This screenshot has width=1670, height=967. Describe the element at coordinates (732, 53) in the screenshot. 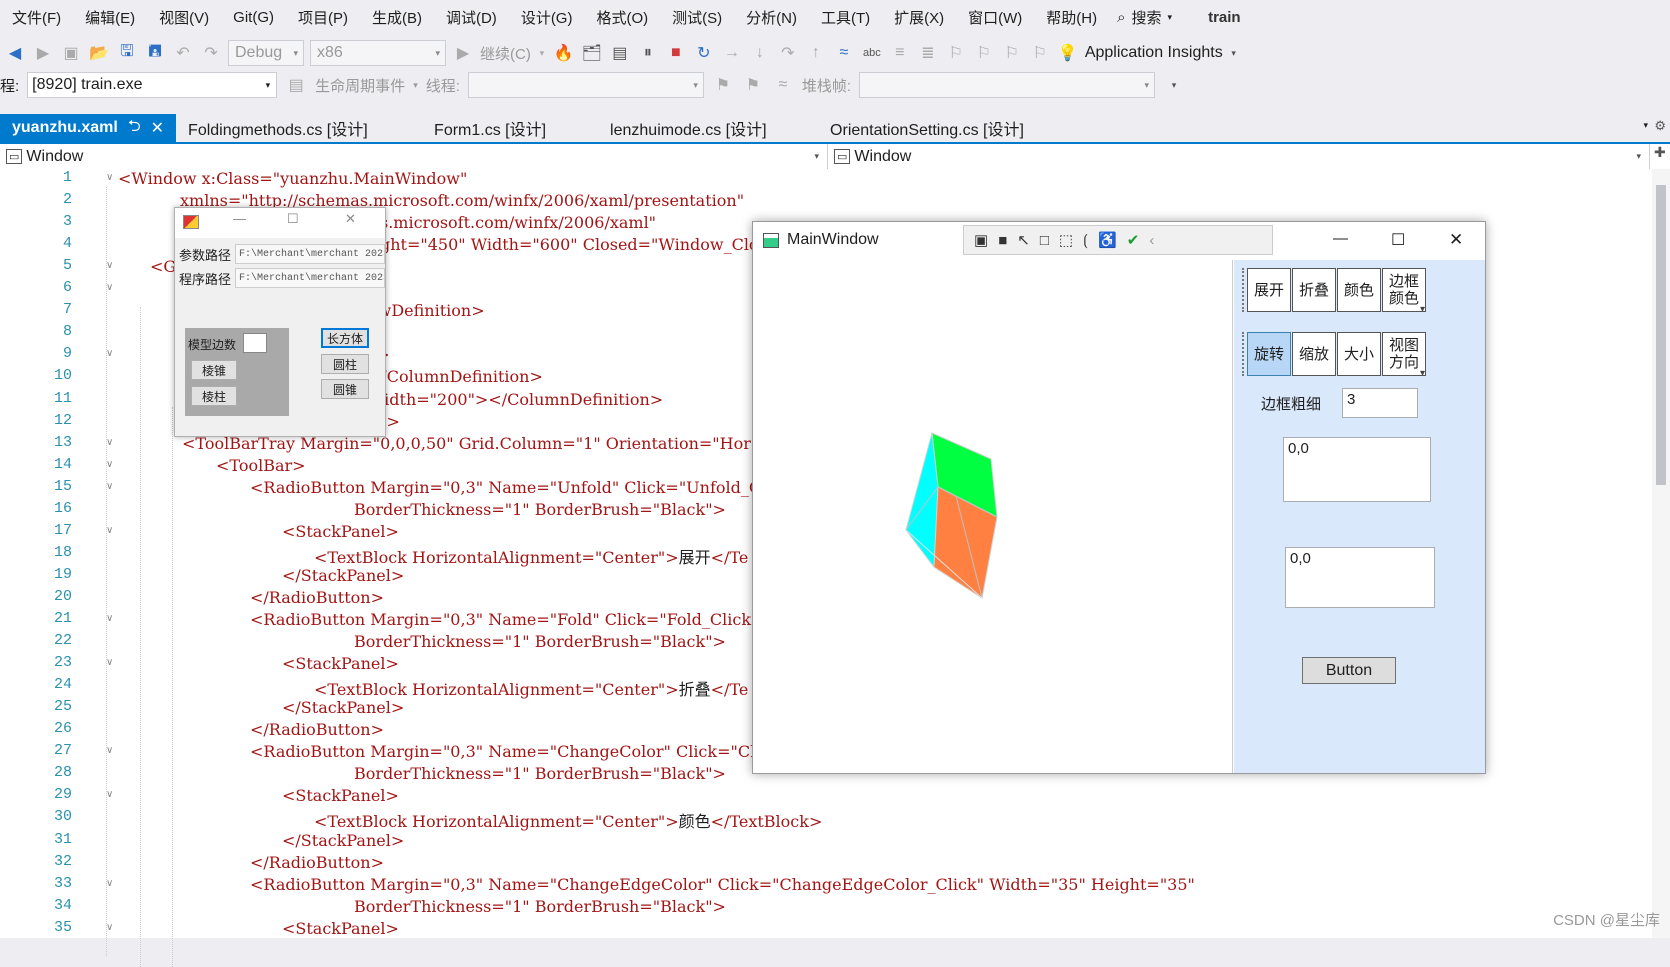

I see `show-next-statement-icon: →` at that location.